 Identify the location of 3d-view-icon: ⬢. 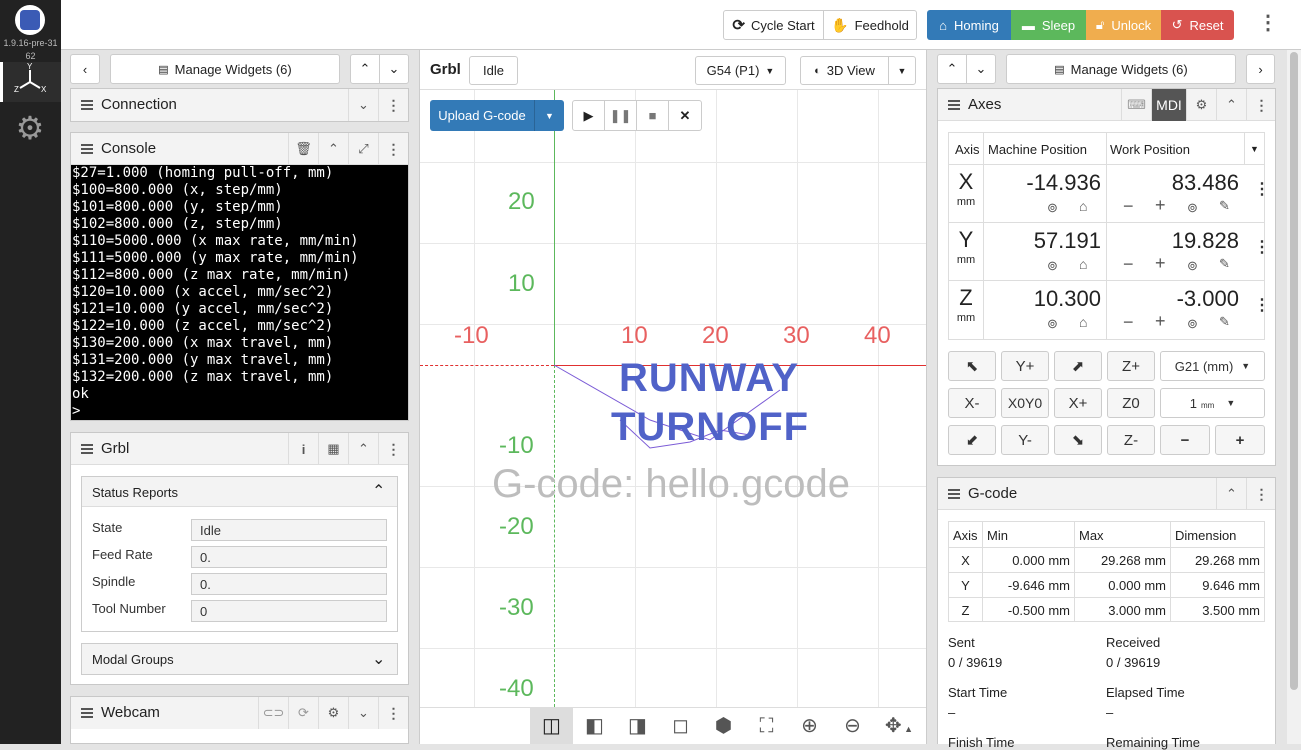
(723, 726).